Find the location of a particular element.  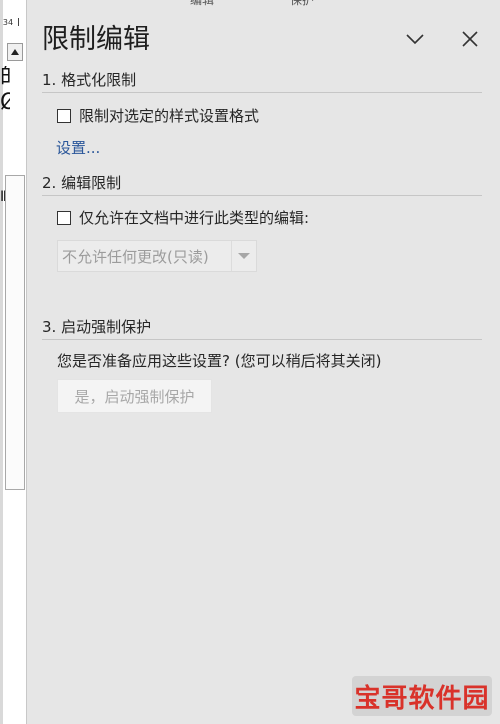

chevron-down-icon is located at coordinates (415, 39).